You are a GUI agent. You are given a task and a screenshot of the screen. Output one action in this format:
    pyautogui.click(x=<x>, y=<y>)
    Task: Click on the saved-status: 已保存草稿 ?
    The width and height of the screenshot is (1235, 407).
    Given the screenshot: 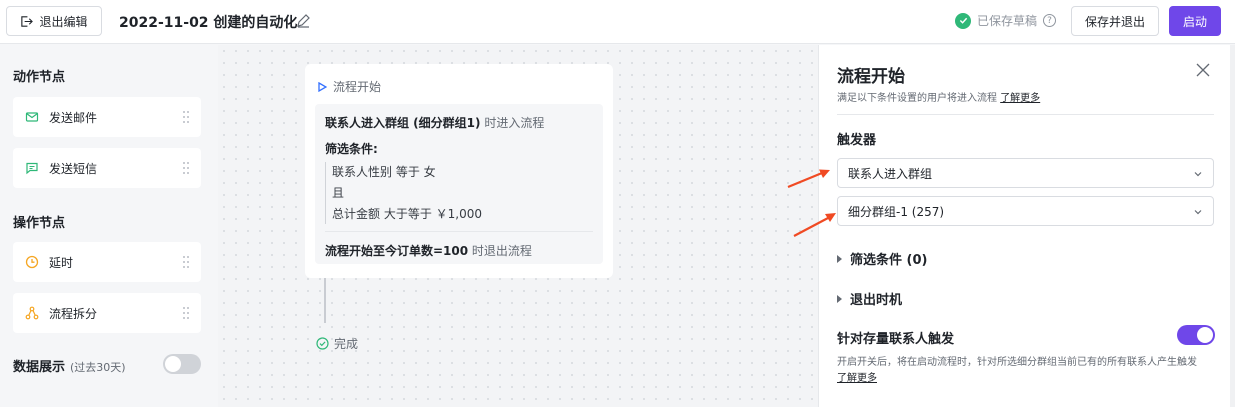 What is the action you would take?
    pyautogui.click(x=1006, y=20)
    